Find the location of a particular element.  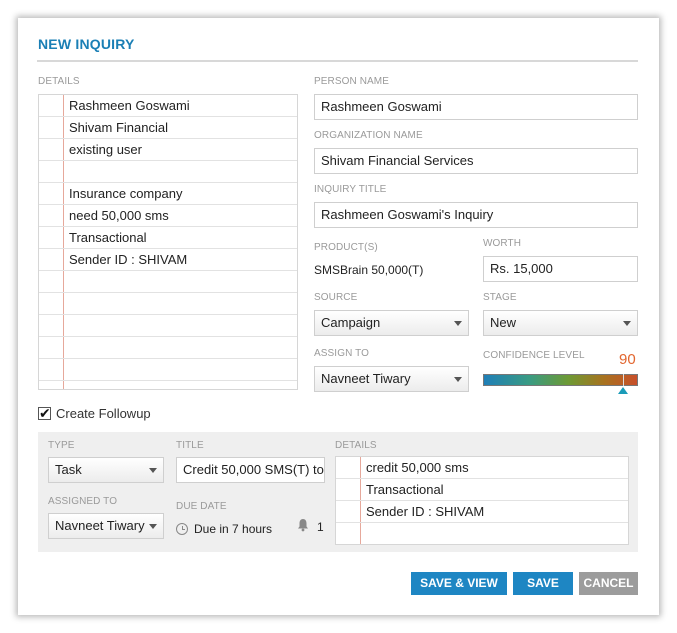

notepad-line: Rashmeen Goswami is located at coordinates (168, 106).